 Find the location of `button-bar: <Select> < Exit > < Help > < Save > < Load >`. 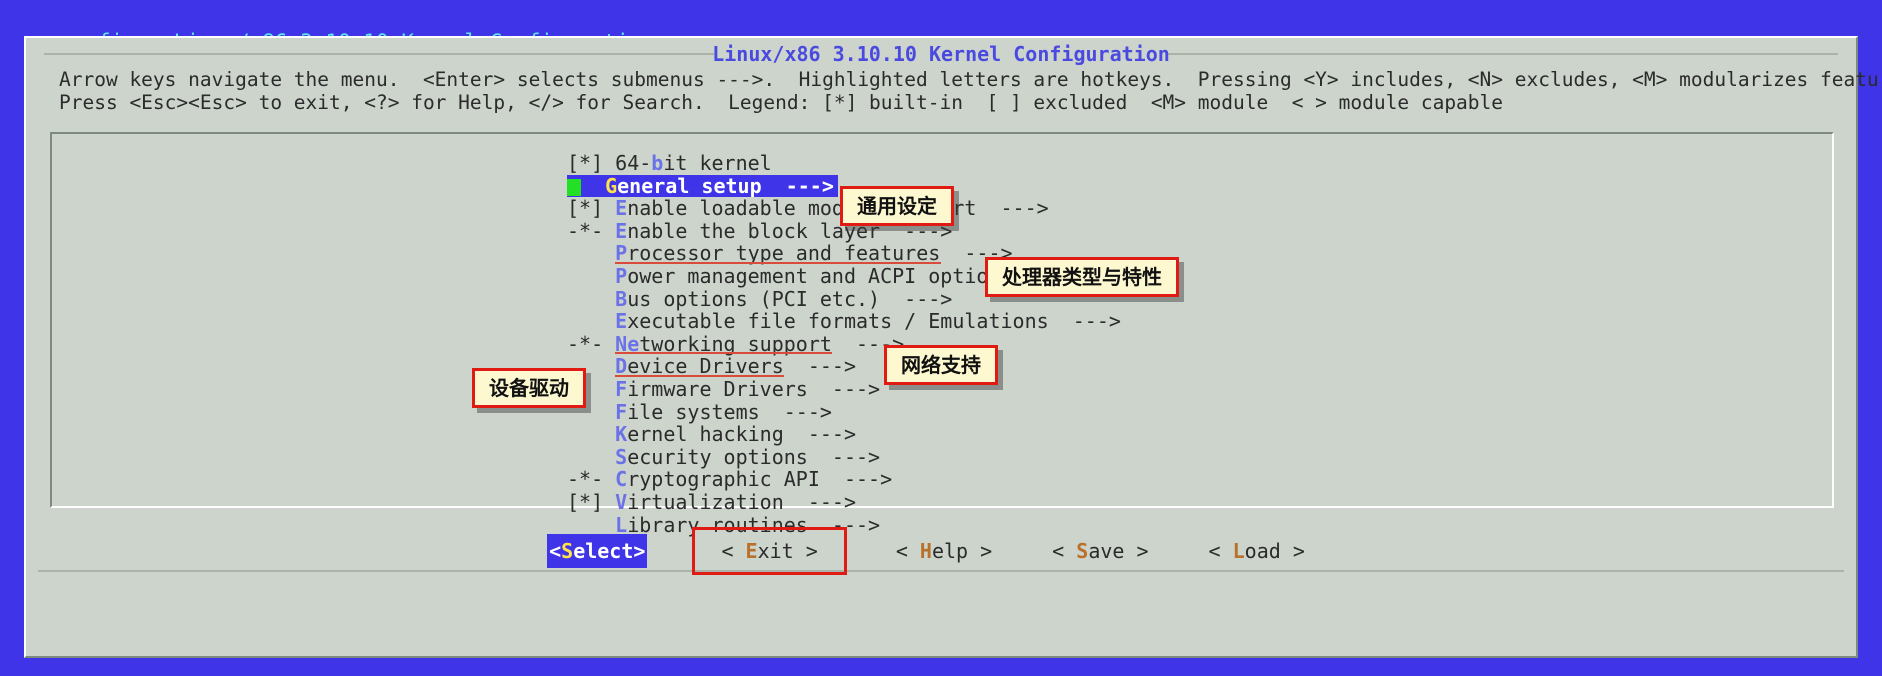

button-bar: <Select> < Exit > < Help > < Save > < Load > is located at coordinates (941, 551).